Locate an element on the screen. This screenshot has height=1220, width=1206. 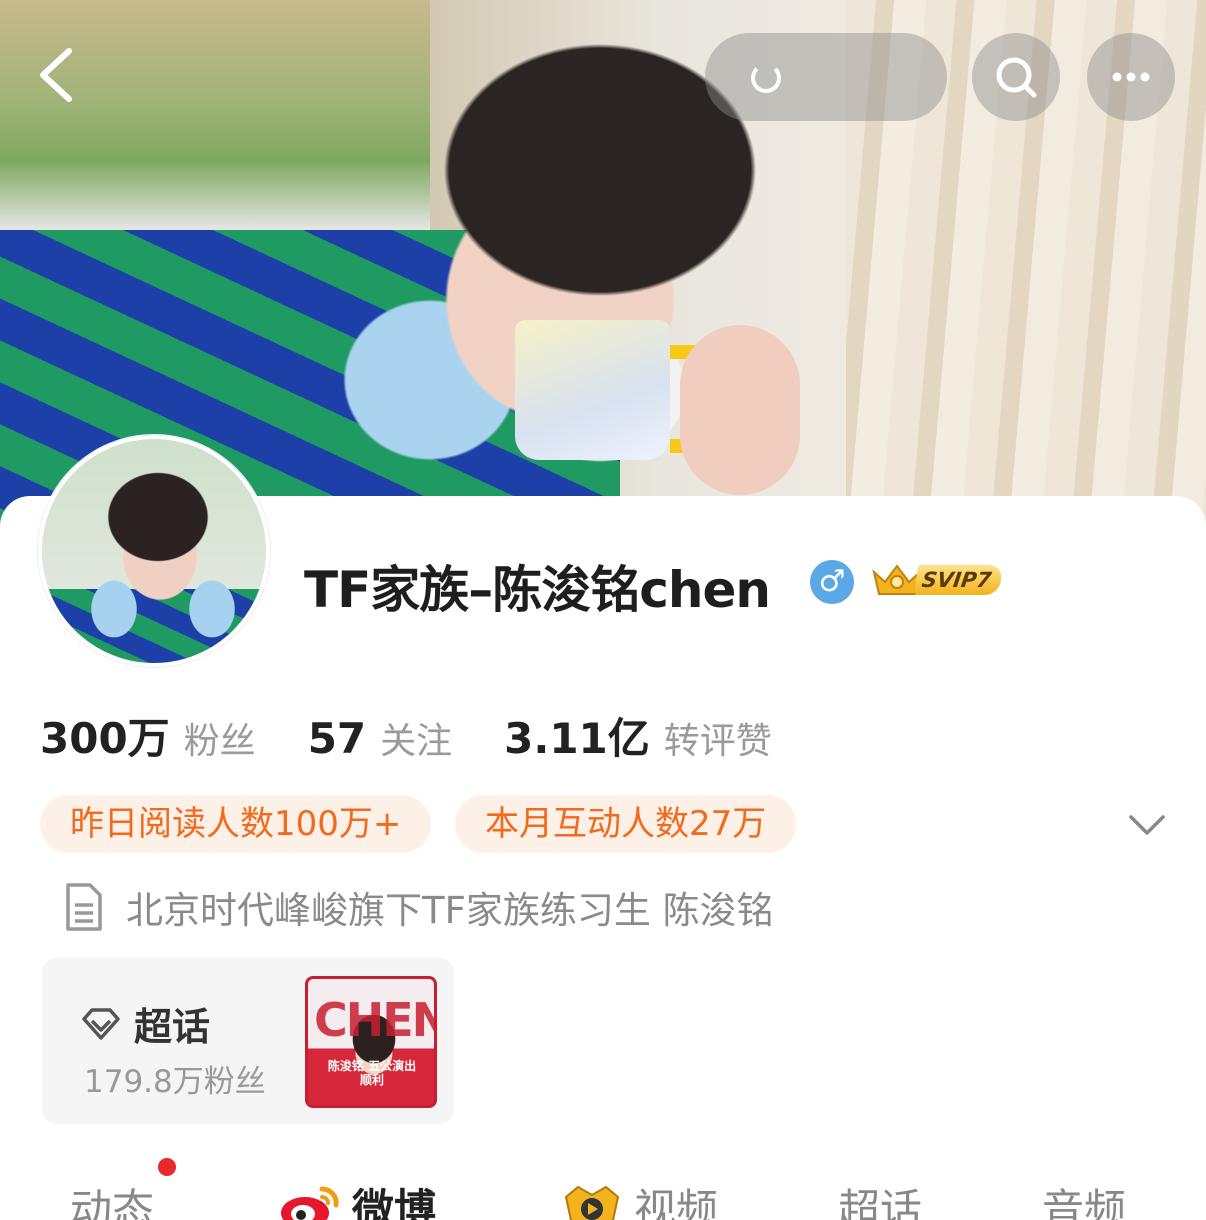
stat-value: 57 is located at coordinates (337, 738).